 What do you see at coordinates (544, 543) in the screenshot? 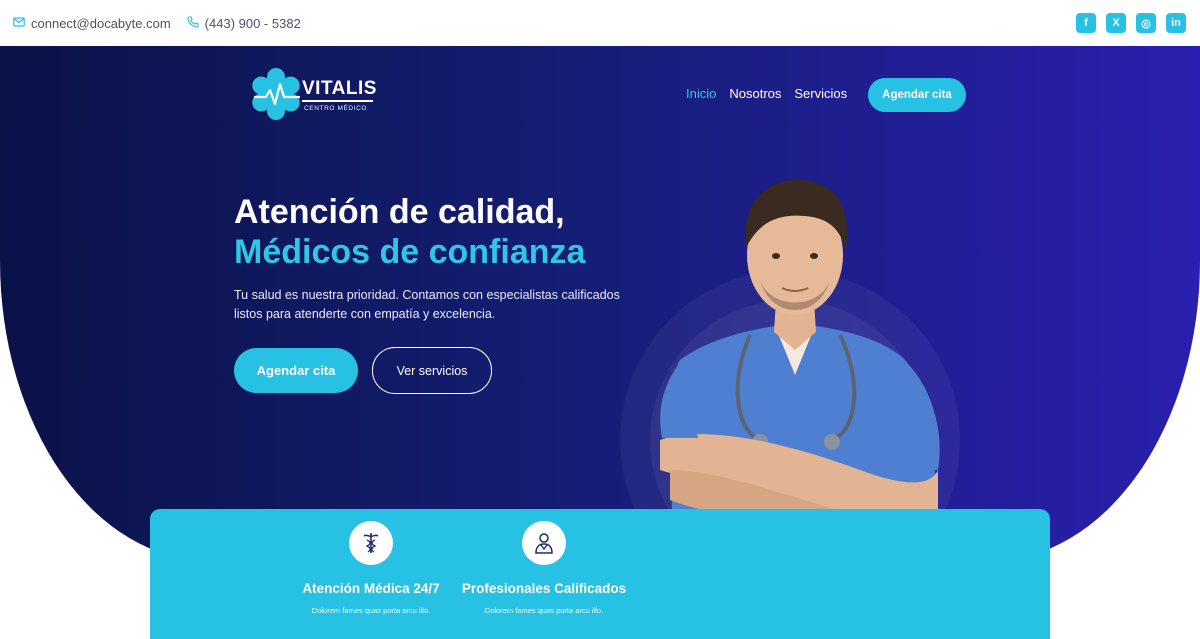
I see `doctor-icon` at bounding box center [544, 543].